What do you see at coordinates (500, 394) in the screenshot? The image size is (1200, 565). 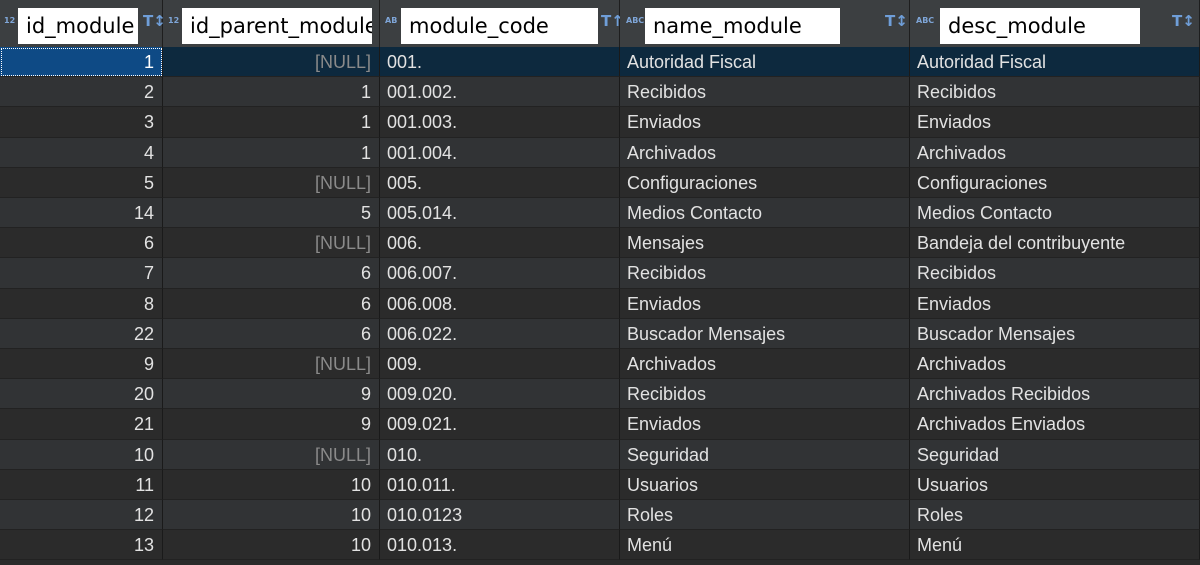 I see `cell-module-code: 009.020.` at bounding box center [500, 394].